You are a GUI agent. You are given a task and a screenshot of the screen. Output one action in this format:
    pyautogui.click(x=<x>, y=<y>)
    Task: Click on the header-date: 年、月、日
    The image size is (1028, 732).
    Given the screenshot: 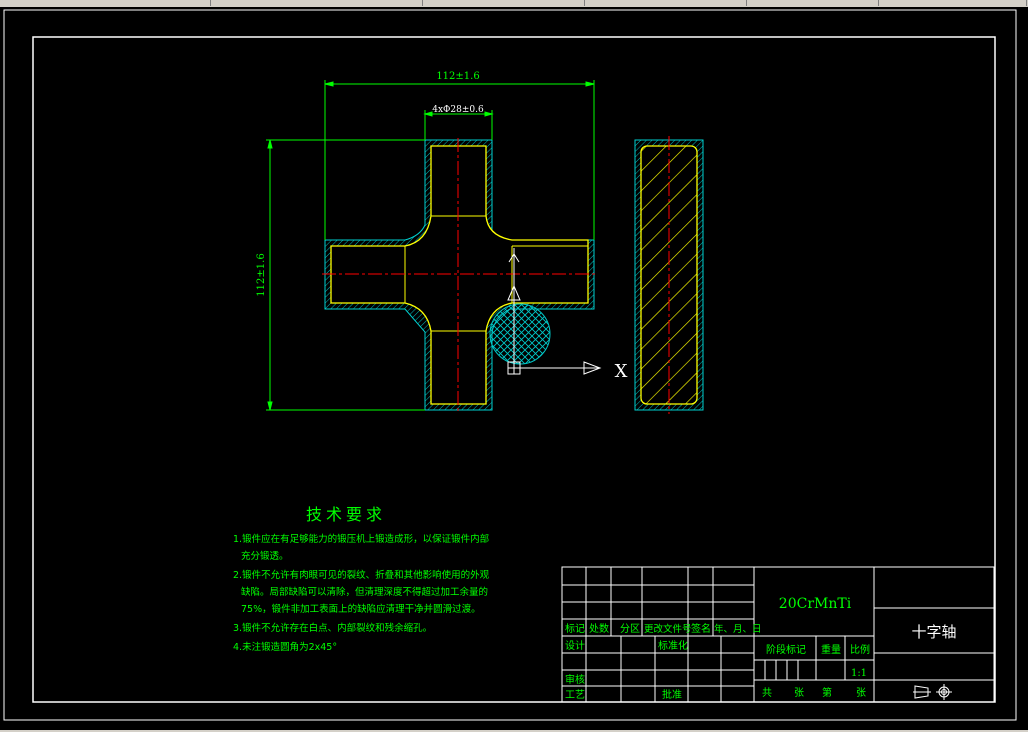 What is the action you would take?
    pyautogui.click(x=738, y=629)
    